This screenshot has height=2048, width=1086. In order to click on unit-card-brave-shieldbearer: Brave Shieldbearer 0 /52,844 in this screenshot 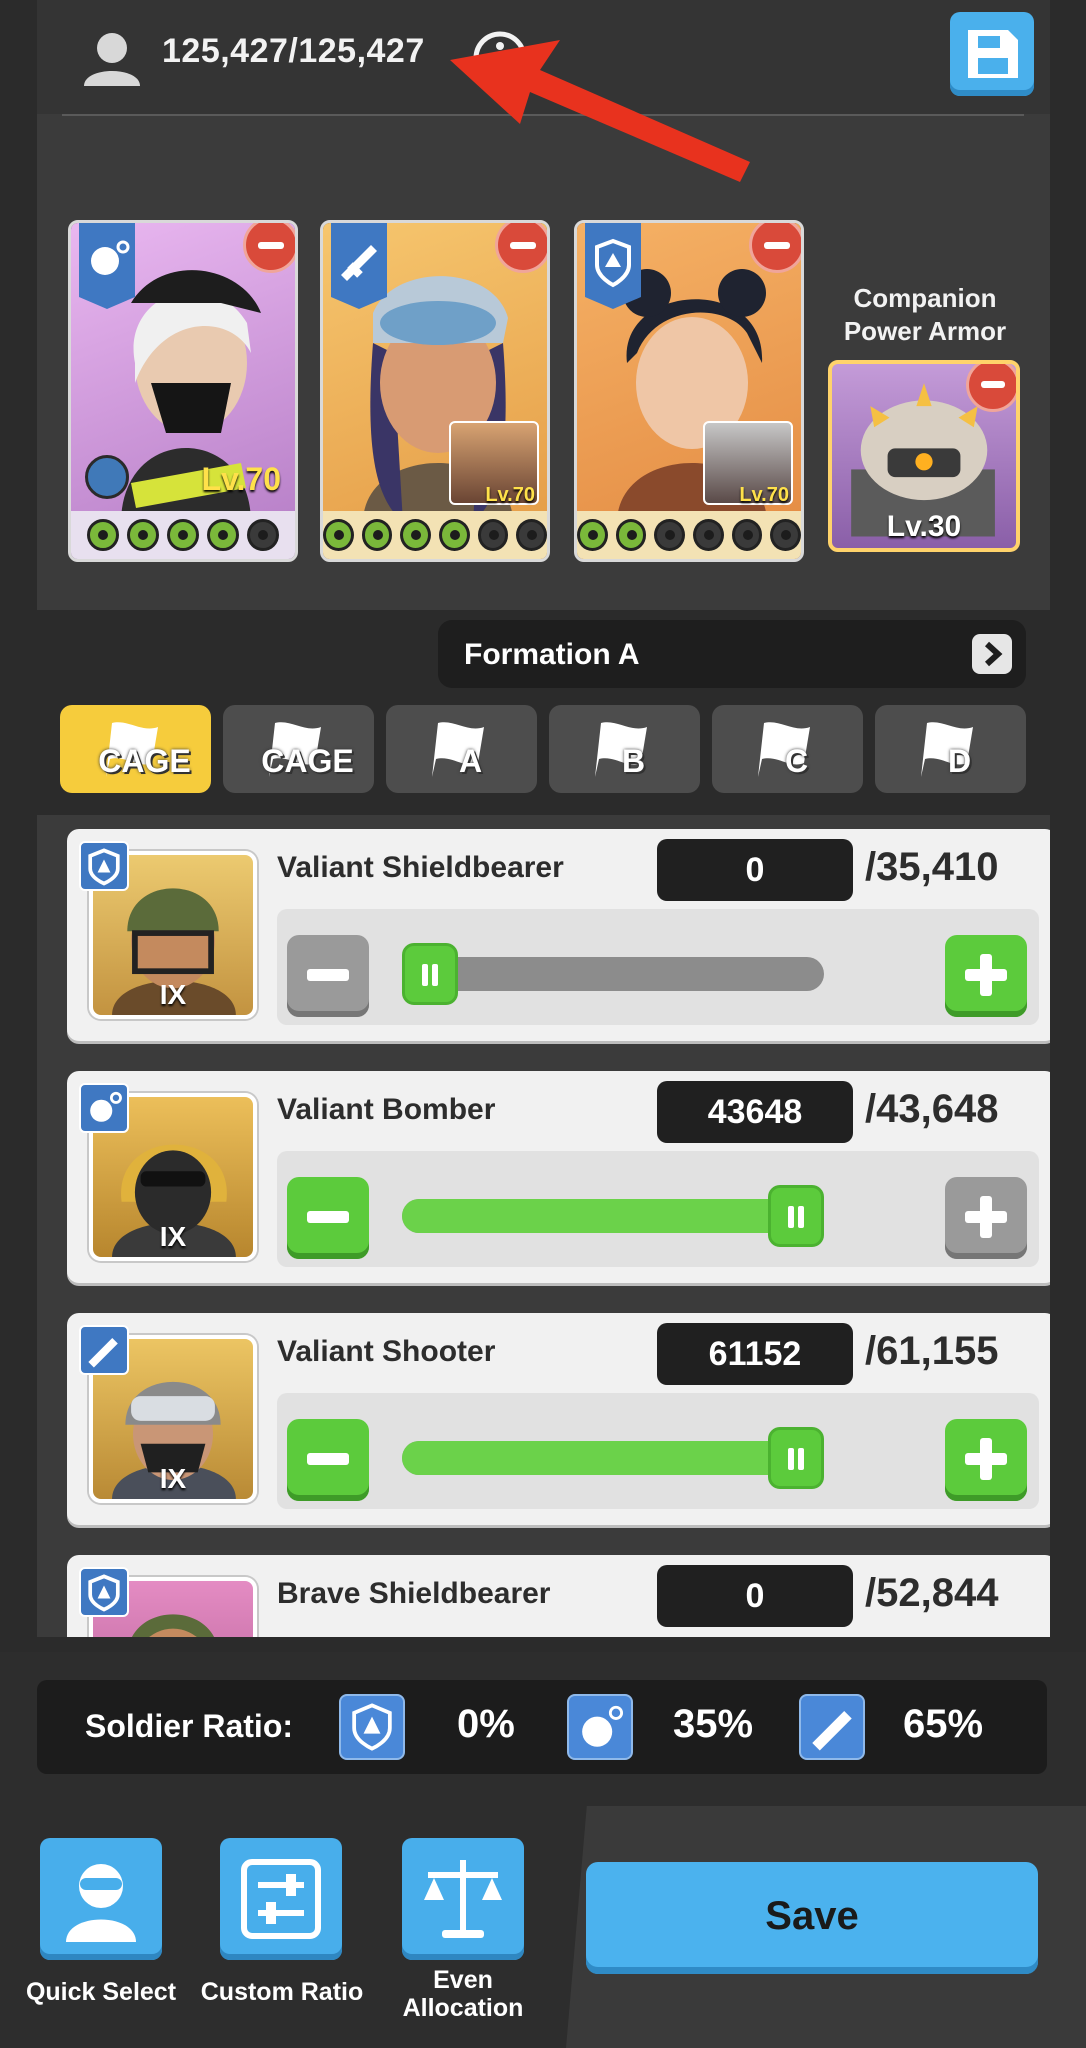, I will do `click(558, 1596)`.